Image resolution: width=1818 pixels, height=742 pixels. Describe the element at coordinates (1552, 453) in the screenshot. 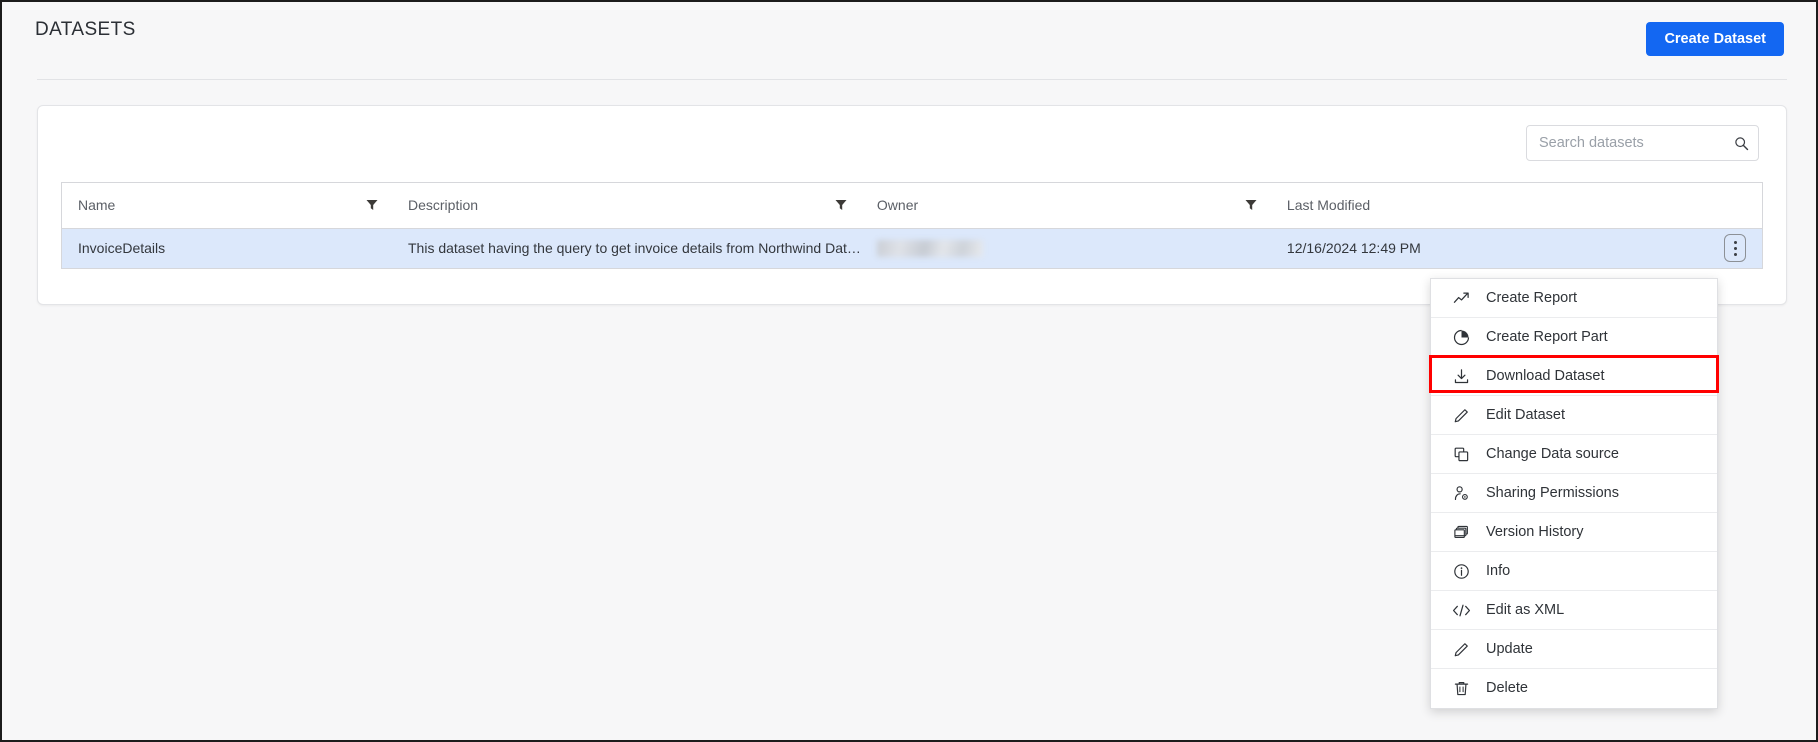

I see `menu-label: Change Data source` at that location.